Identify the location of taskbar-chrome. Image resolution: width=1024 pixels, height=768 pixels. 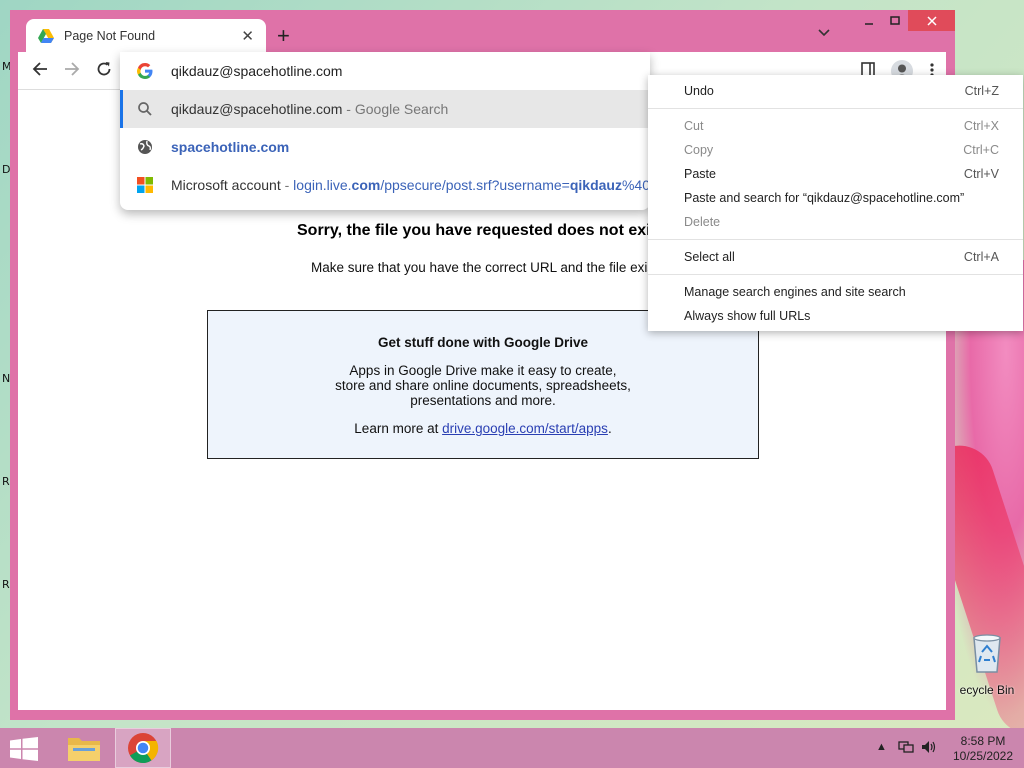
(143, 748).